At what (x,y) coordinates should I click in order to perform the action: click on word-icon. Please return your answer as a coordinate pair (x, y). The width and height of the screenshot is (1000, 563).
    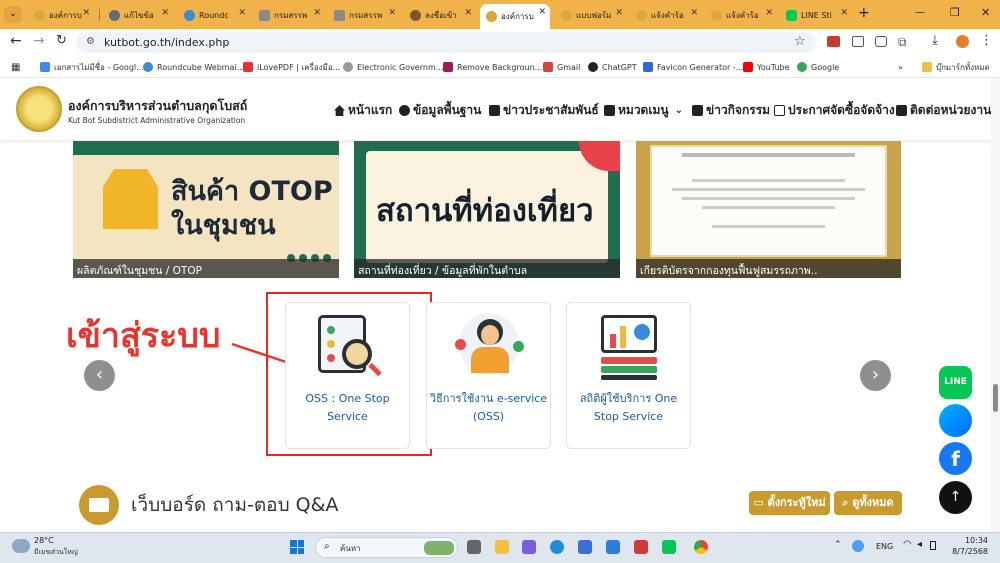
    Looking at the image, I should click on (613, 547).